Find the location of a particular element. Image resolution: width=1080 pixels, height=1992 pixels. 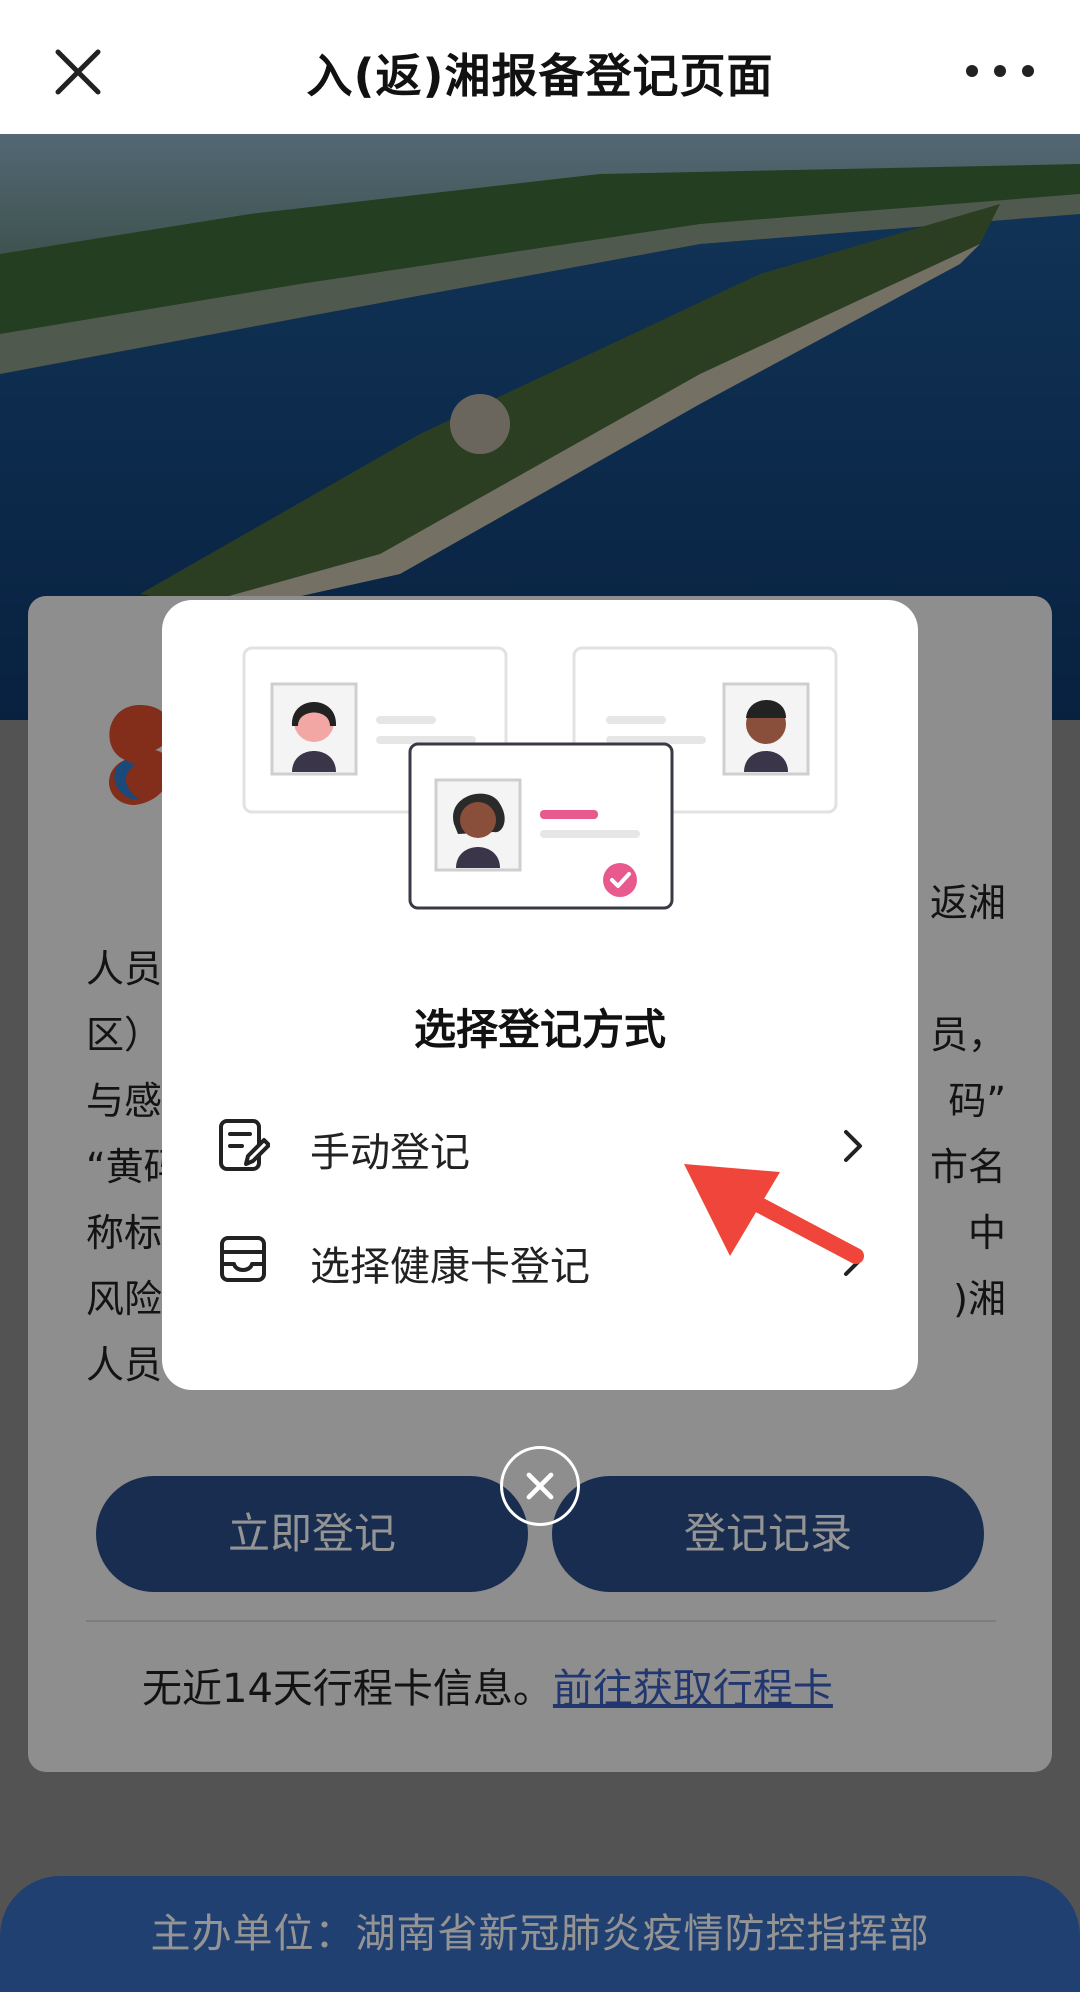

edit-document-icon is located at coordinates (244, 1145).